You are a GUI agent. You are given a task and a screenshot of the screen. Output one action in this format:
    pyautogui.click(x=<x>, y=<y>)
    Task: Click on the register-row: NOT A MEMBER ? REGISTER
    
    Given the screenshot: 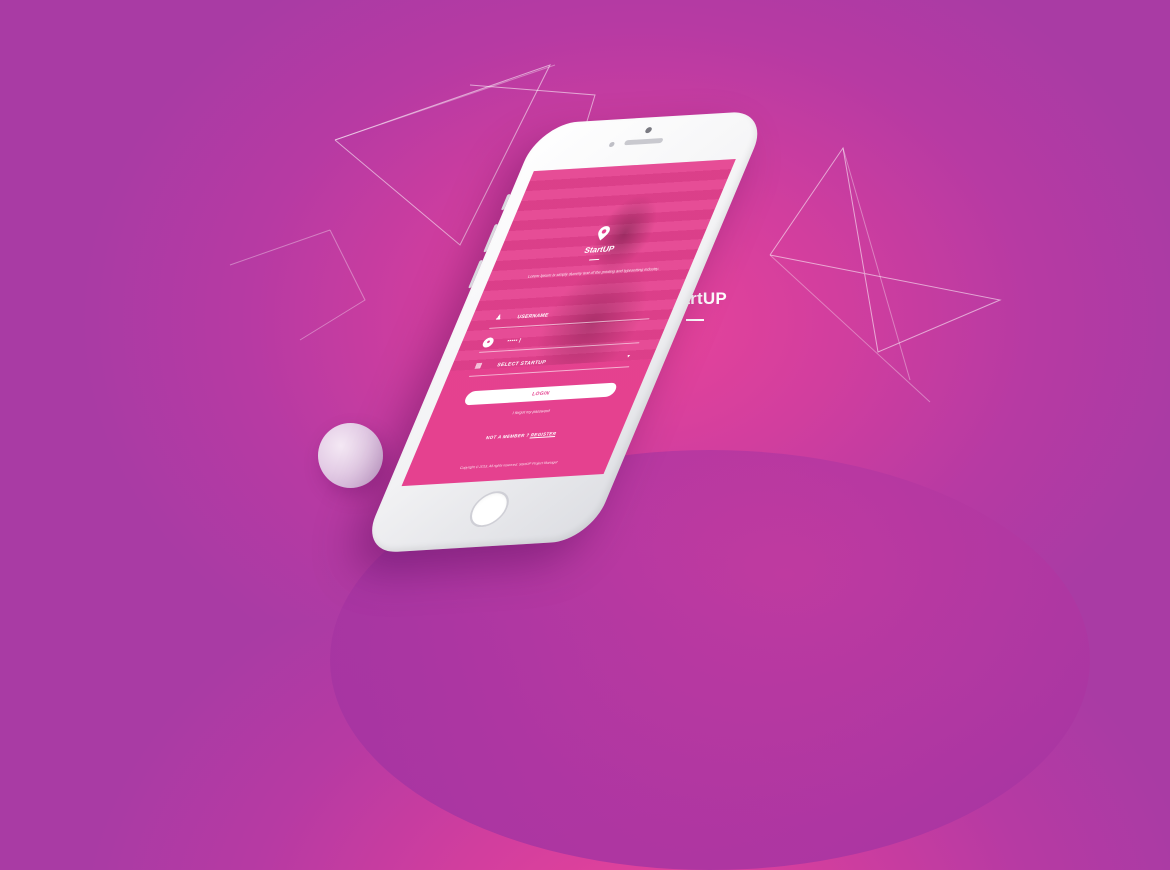 What is the action you would take?
    pyautogui.click(x=521, y=435)
    